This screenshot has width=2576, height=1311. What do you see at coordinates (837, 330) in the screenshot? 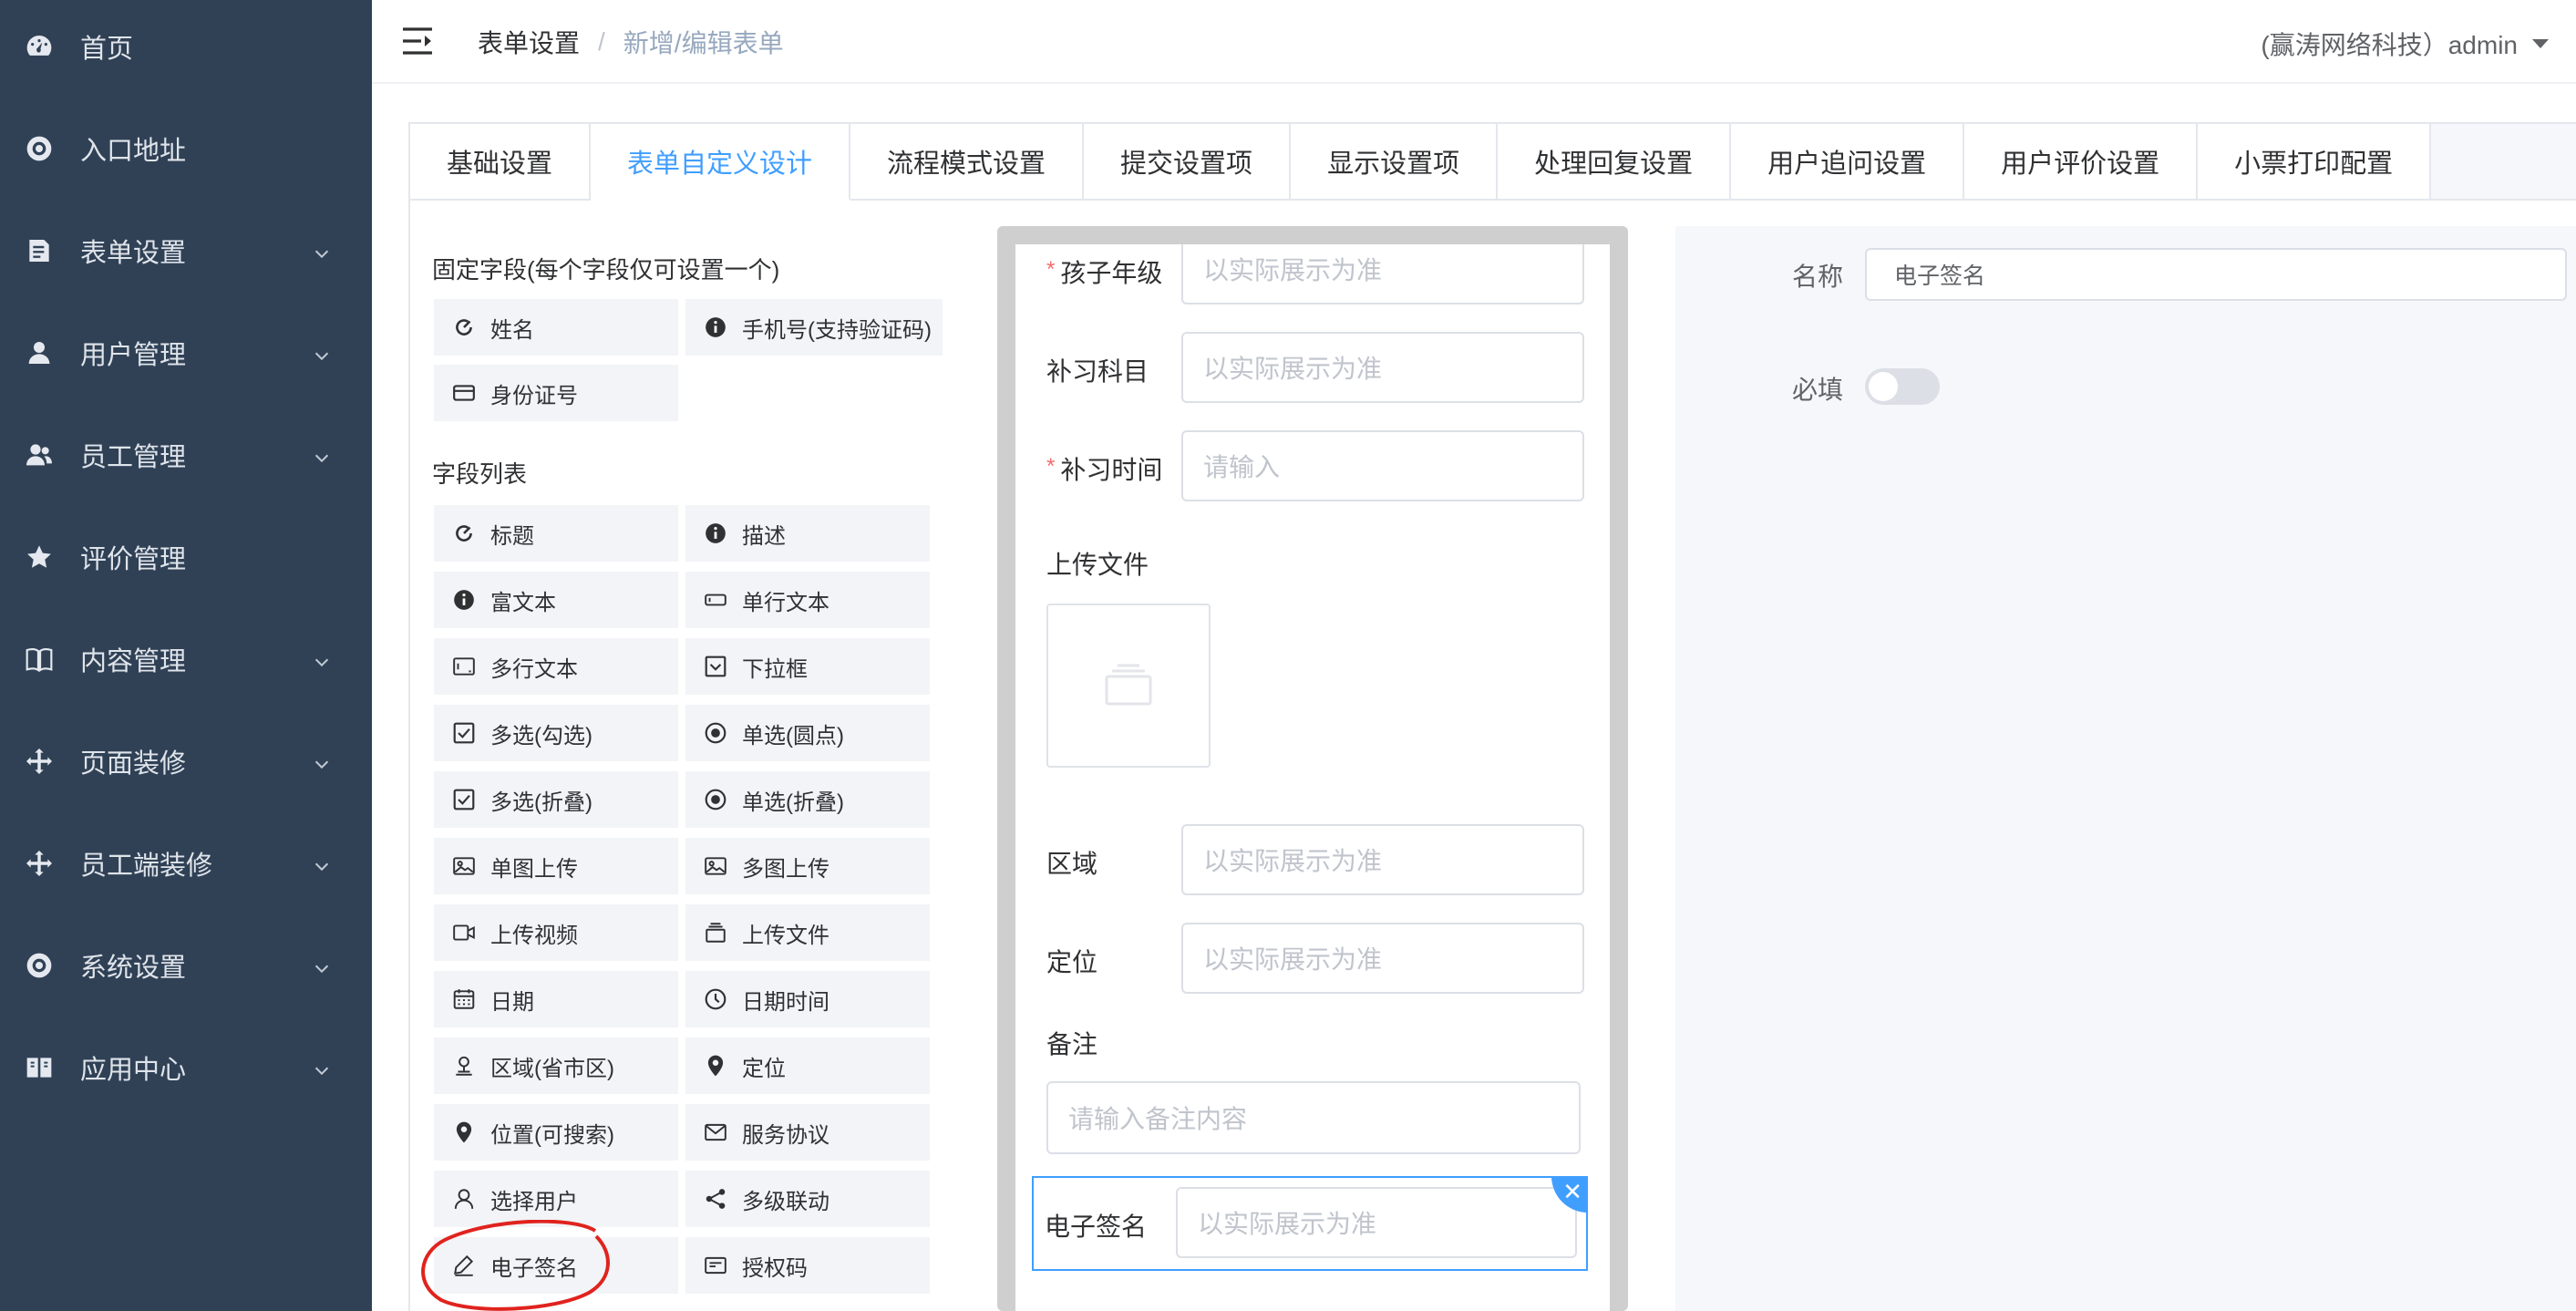
I see `palette-item-label: 手机号(支持验证码)` at bounding box center [837, 330].